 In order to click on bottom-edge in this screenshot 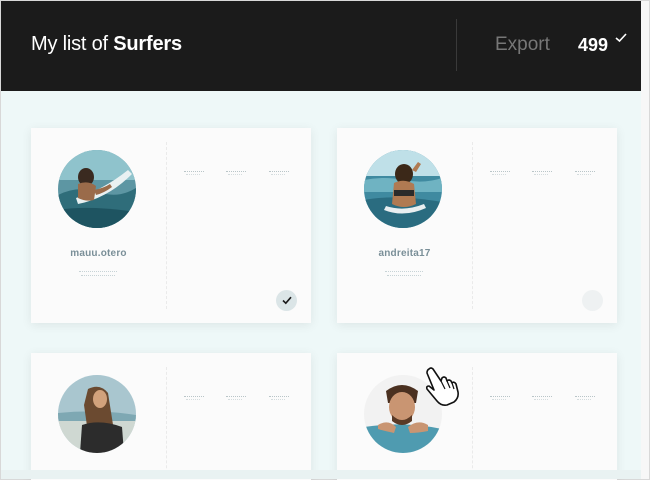, I will do `click(321, 474)`.